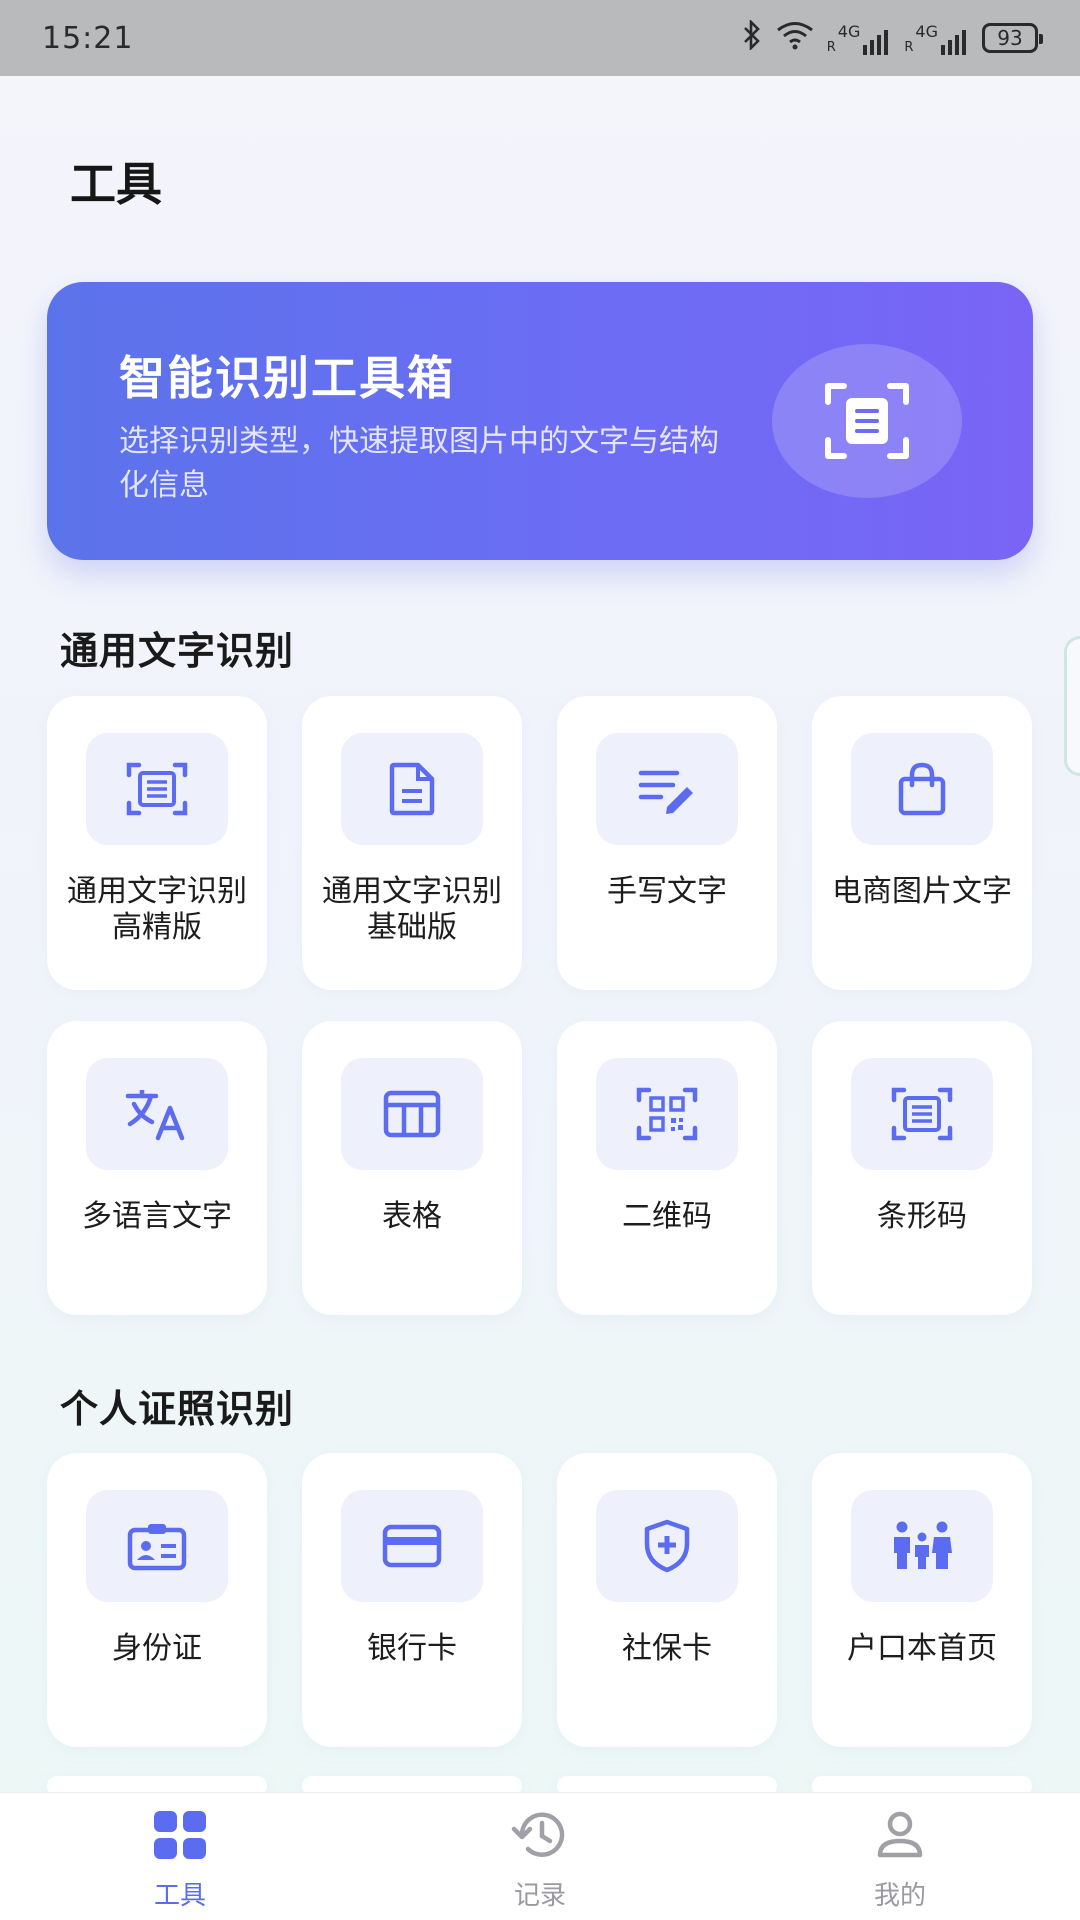 This screenshot has height=1920, width=1080. I want to click on scan-text-icon, so click(157, 789).